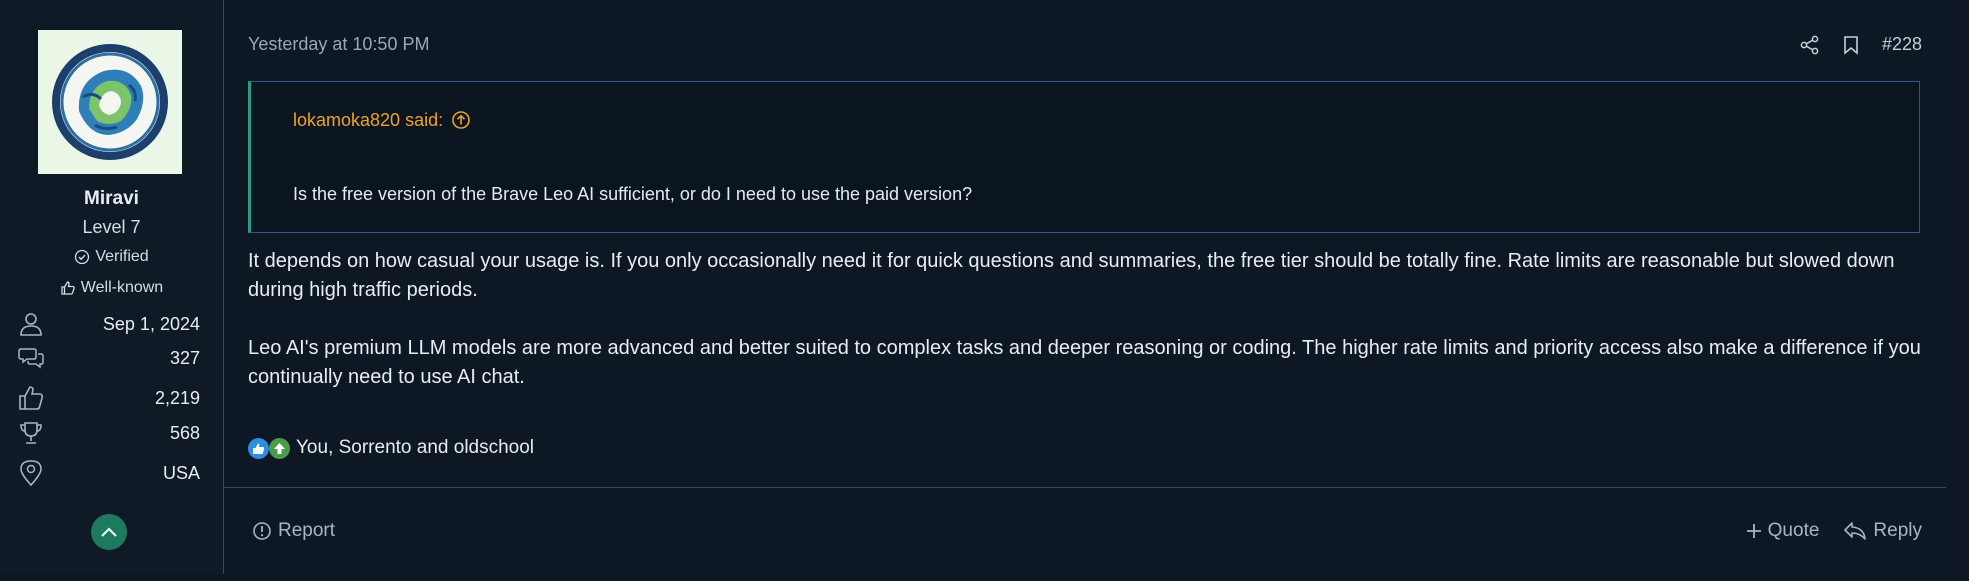 Image resolution: width=1969 pixels, height=581 pixels. I want to click on reactions-bar: You, Sorrento and oldschool, so click(391, 448).